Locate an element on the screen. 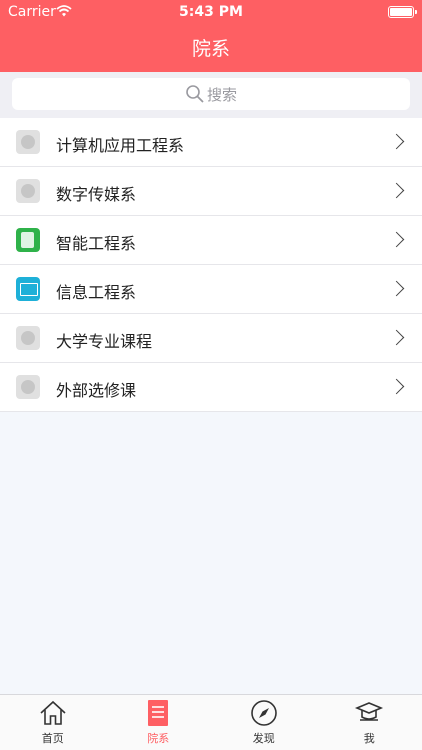 This screenshot has height=750, width=422. tab-bar: 首页 院系 发现 我 is located at coordinates (211, 722).